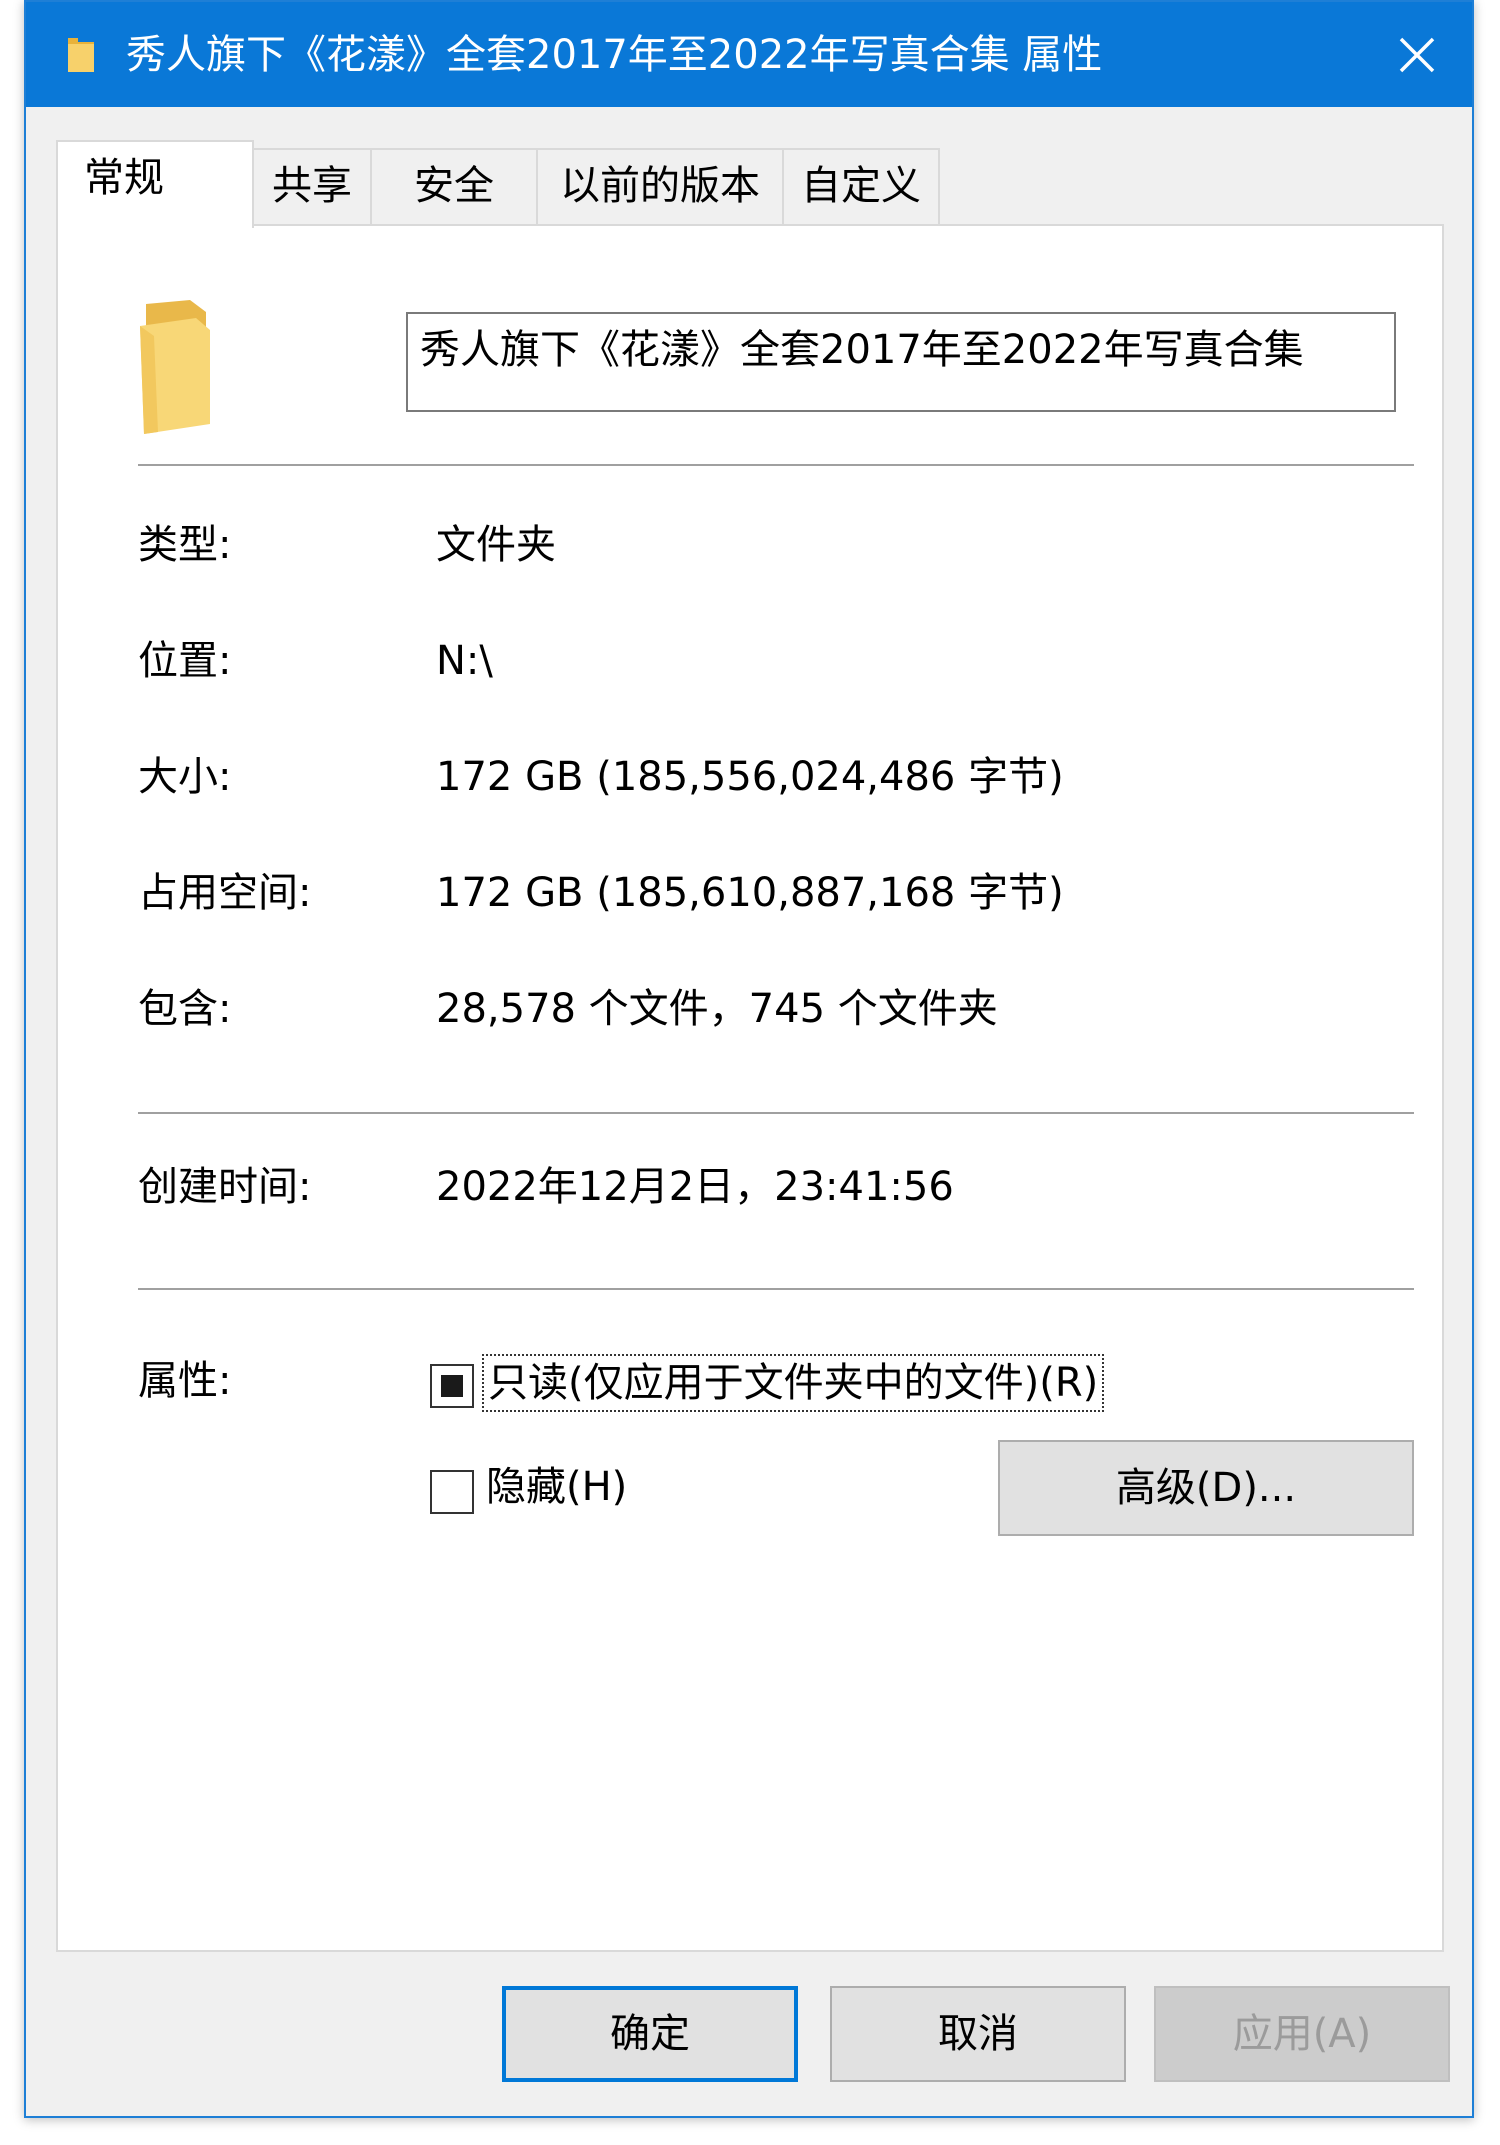  Describe the element at coordinates (496, 545) in the screenshot. I see `type-value: 文件夹` at that location.